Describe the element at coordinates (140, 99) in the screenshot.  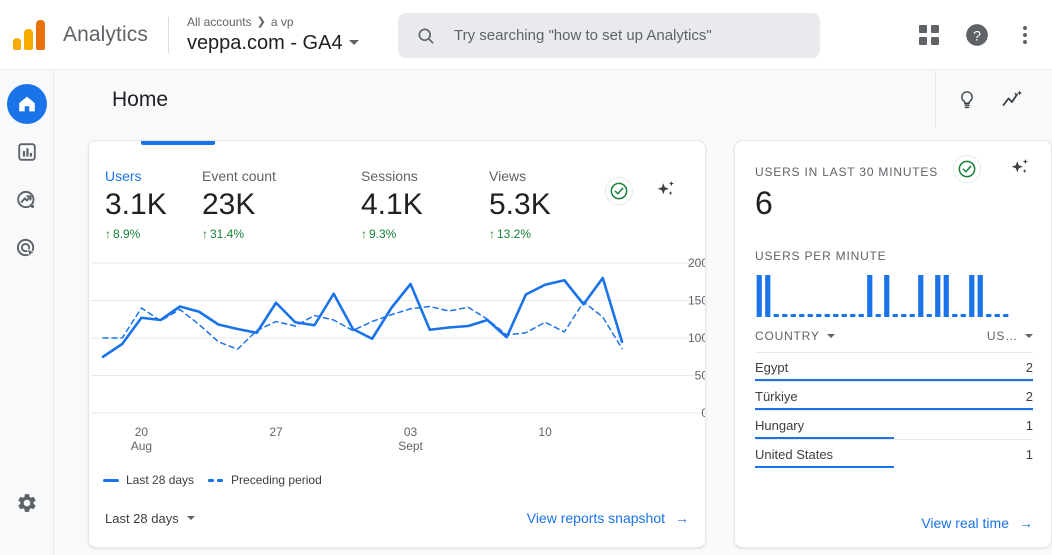
I see `page-title: Home` at that location.